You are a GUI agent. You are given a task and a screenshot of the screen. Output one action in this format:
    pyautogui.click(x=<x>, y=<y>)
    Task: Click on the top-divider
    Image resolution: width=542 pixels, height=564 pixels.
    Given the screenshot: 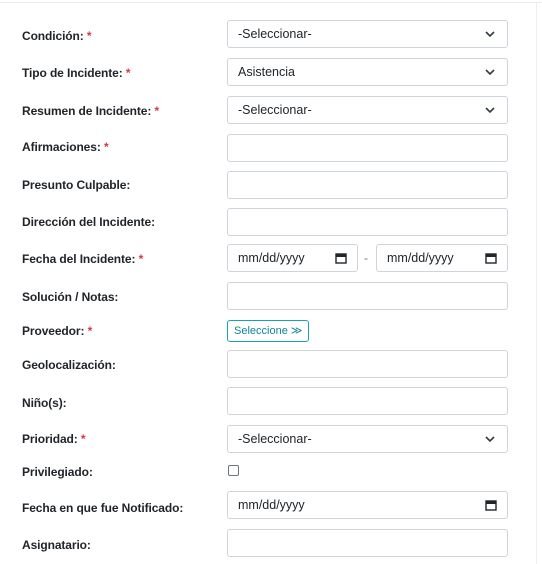 What is the action you would take?
    pyautogui.click(x=271, y=2)
    